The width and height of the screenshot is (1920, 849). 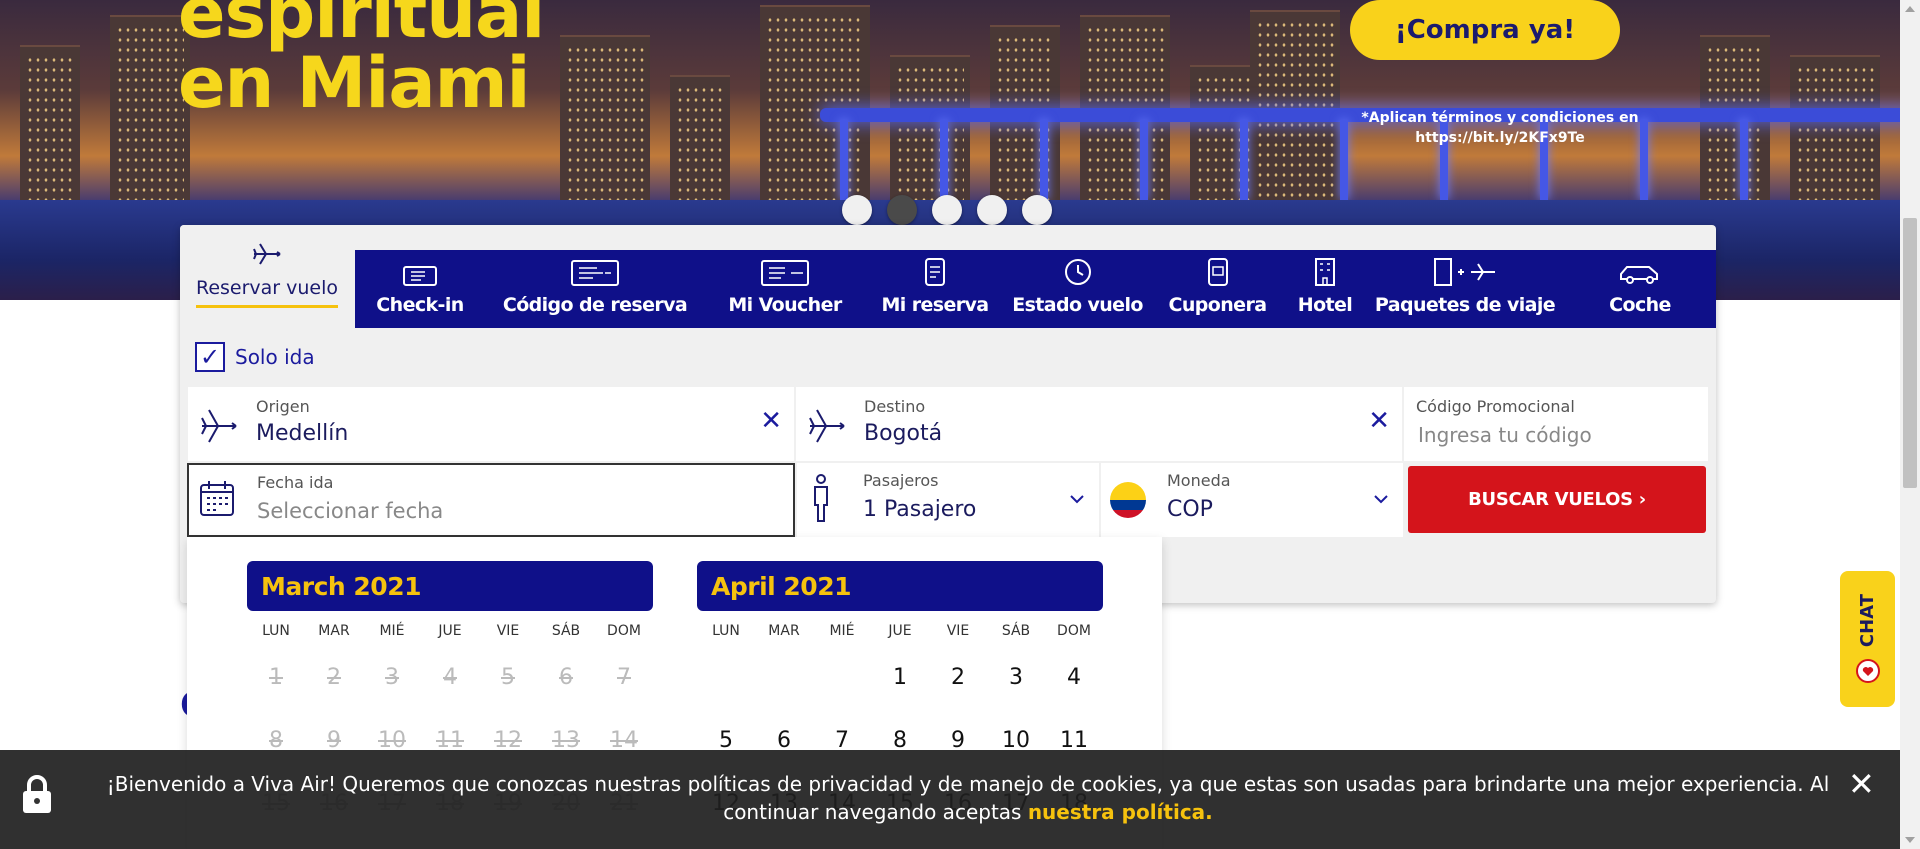 What do you see at coordinates (267, 276) in the screenshot?
I see `tab-book-flight: Reservar vuelo` at bounding box center [267, 276].